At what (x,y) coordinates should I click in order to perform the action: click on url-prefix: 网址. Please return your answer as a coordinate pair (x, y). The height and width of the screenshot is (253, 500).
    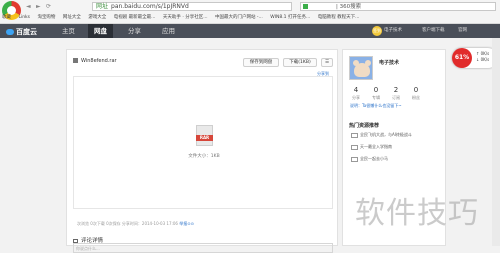
    Looking at the image, I should click on (102, 6).